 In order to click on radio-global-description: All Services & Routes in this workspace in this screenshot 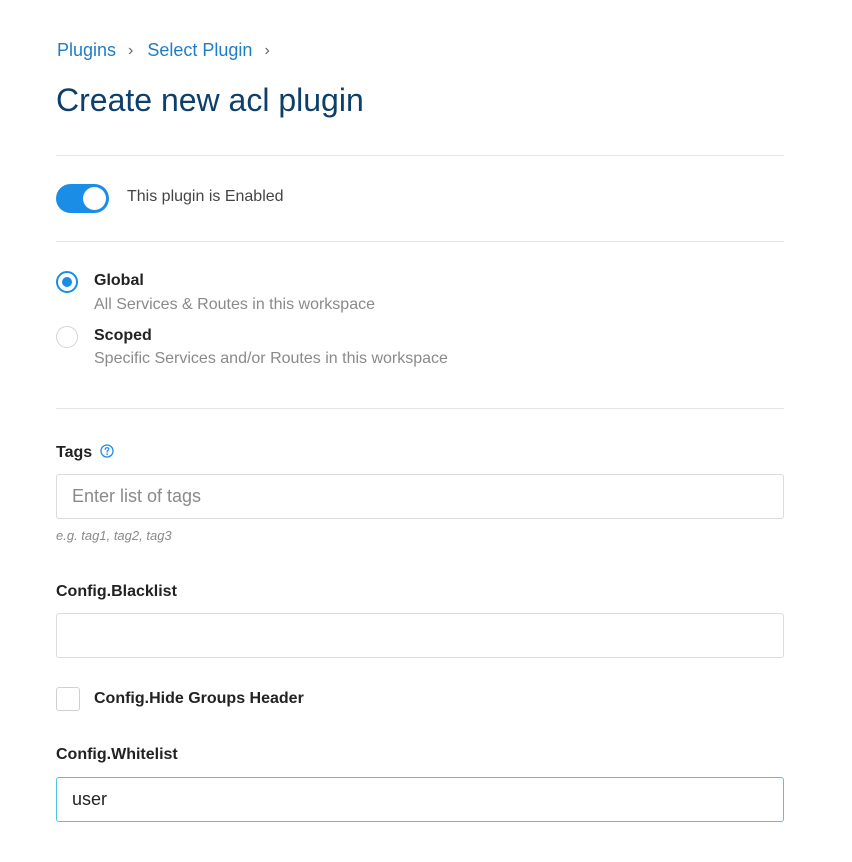, I will do `click(234, 304)`.